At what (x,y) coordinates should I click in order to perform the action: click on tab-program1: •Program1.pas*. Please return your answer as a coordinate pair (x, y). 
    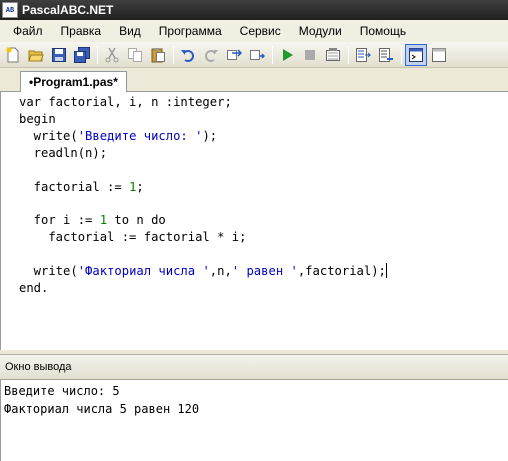
    Looking at the image, I should click on (73, 81).